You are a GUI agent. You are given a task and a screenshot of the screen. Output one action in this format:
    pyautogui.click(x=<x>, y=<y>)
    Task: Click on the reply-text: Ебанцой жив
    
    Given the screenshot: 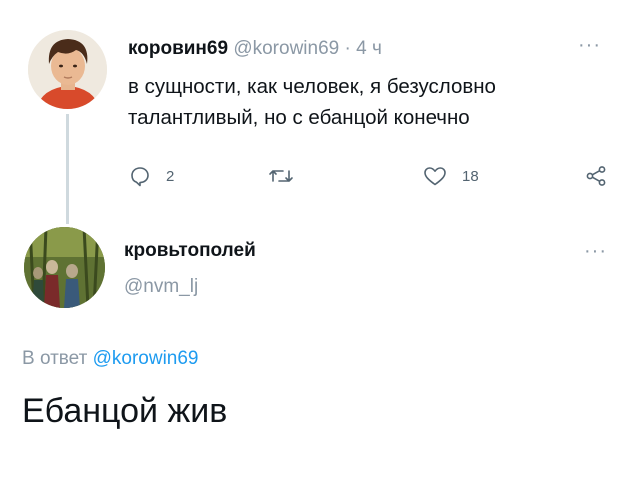 What is the action you would take?
    pyautogui.click(x=125, y=411)
    